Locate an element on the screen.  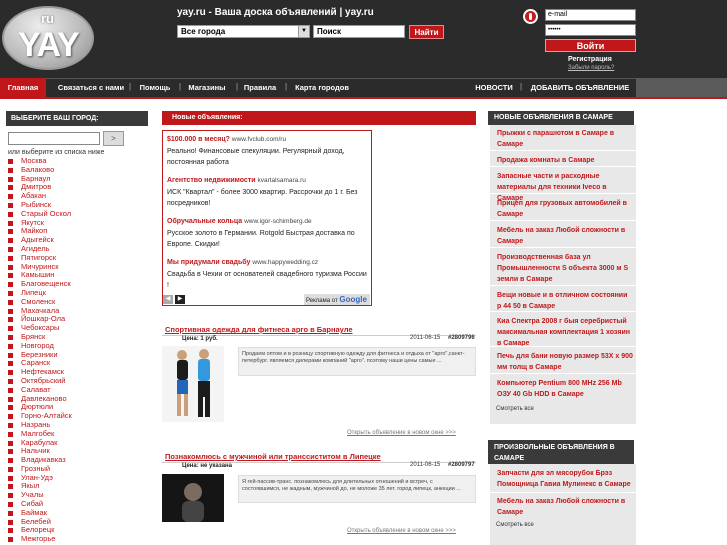
nav-item-help: Помощь is located at coordinates (155, 87).